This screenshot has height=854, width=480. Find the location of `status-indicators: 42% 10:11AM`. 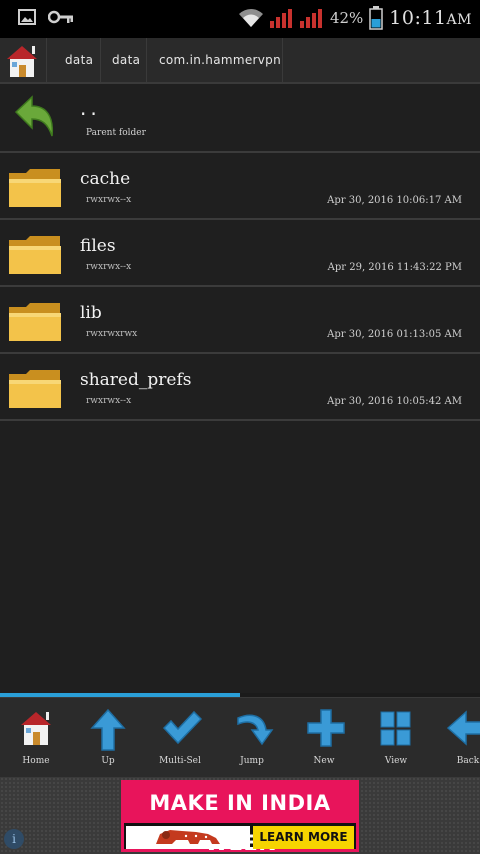

status-indicators: 42% 10:11AM is located at coordinates (355, 18).